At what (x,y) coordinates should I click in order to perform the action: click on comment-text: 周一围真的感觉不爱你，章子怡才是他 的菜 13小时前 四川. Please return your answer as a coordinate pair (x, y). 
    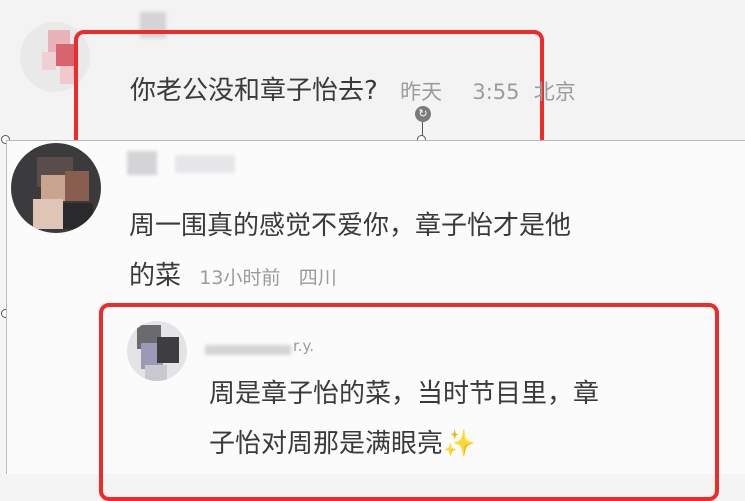
    Looking at the image, I should click on (350, 252).